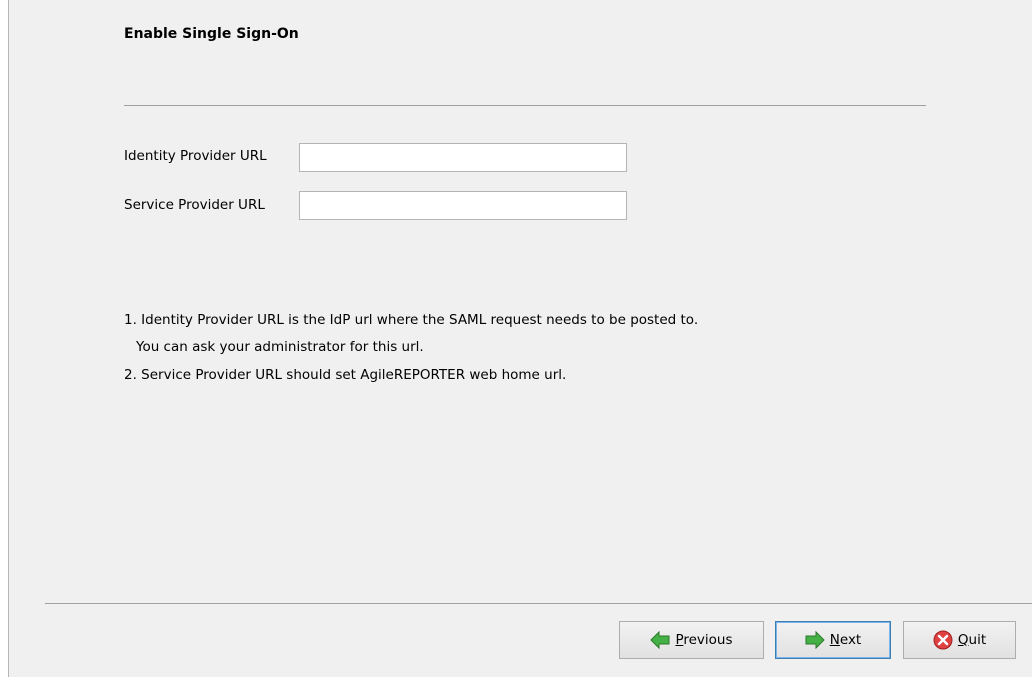  What do you see at coordinates (8, 338) in the screenshot?
I see `left-divider` at bounding box center [8, 338].